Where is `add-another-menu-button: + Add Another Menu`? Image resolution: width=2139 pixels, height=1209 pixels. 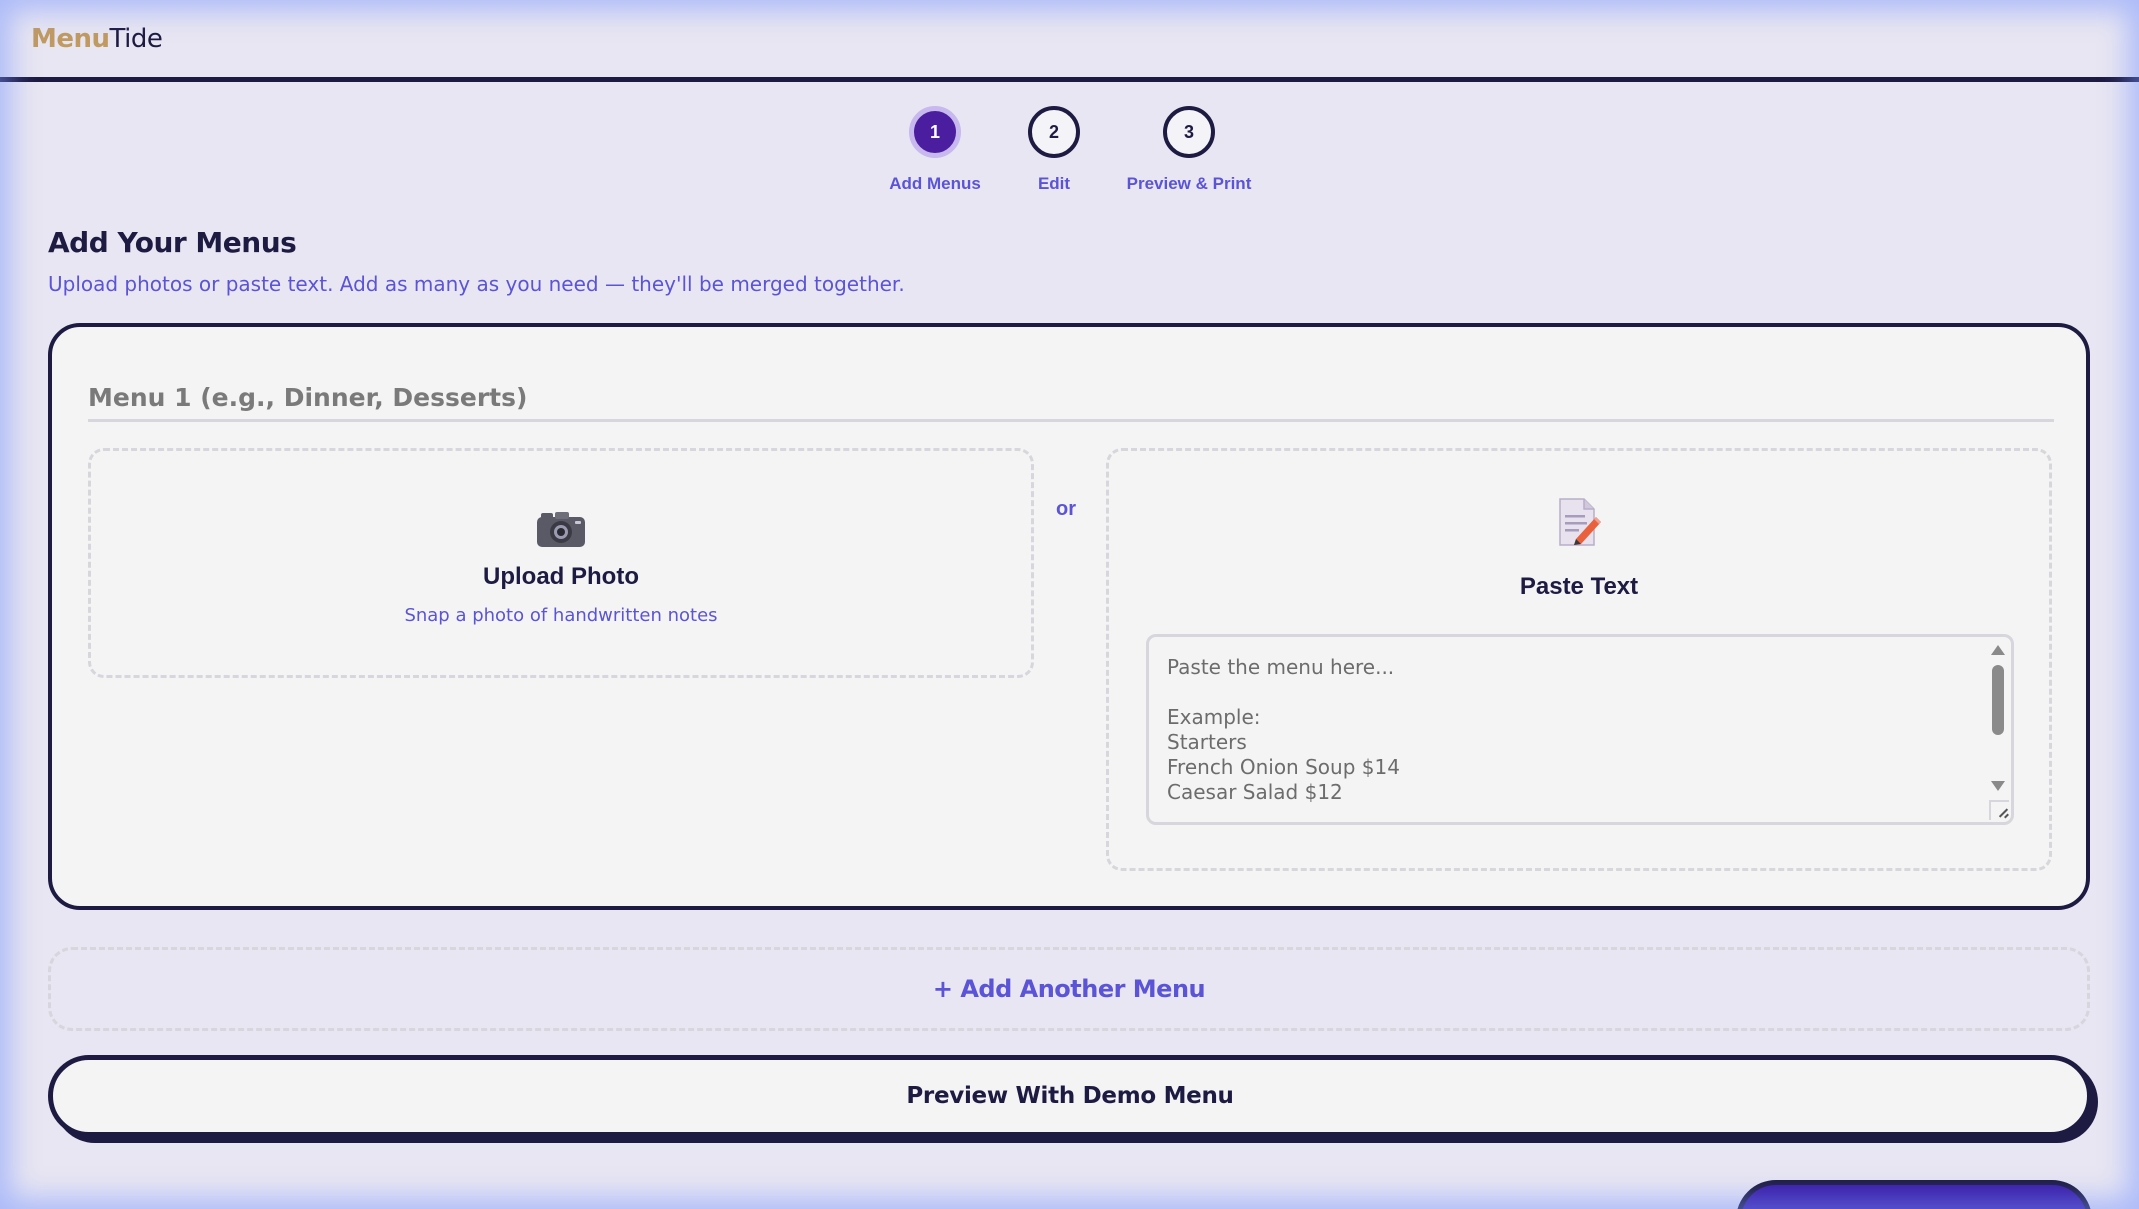
add-another-menu-button: + Add Another Menu is located at coordinates (1069, 989).